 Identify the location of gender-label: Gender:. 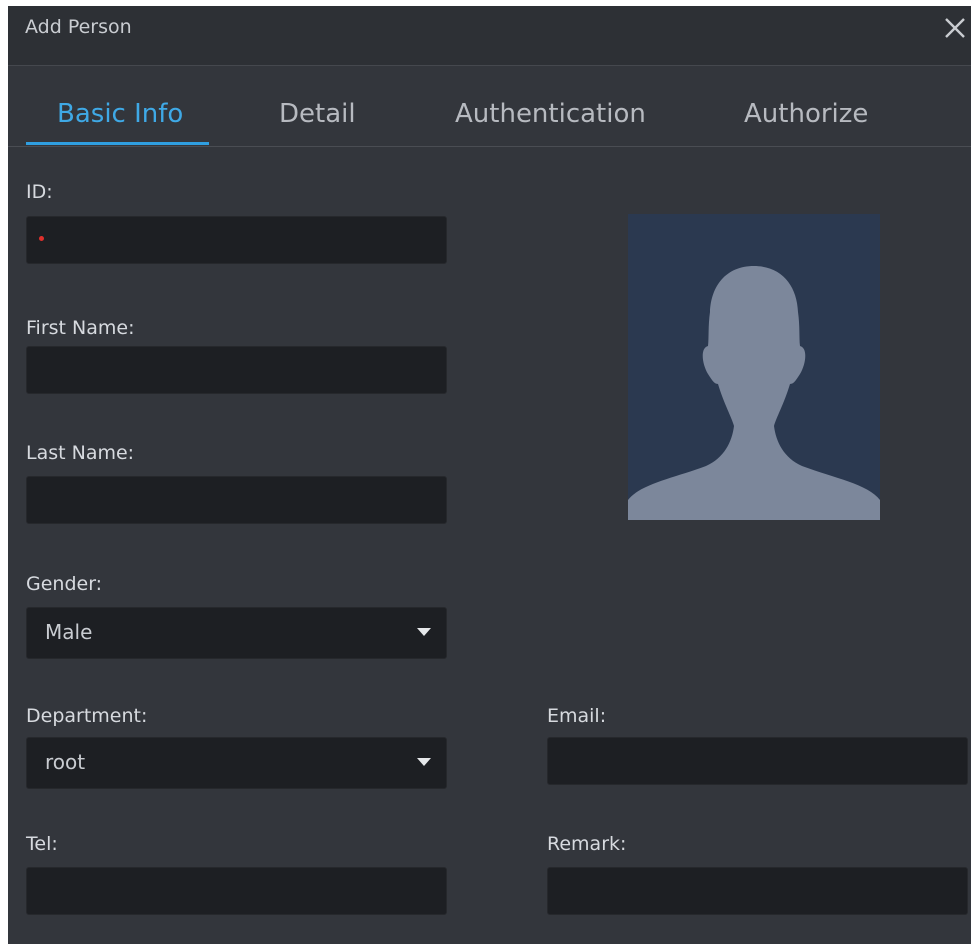
(64, 584).